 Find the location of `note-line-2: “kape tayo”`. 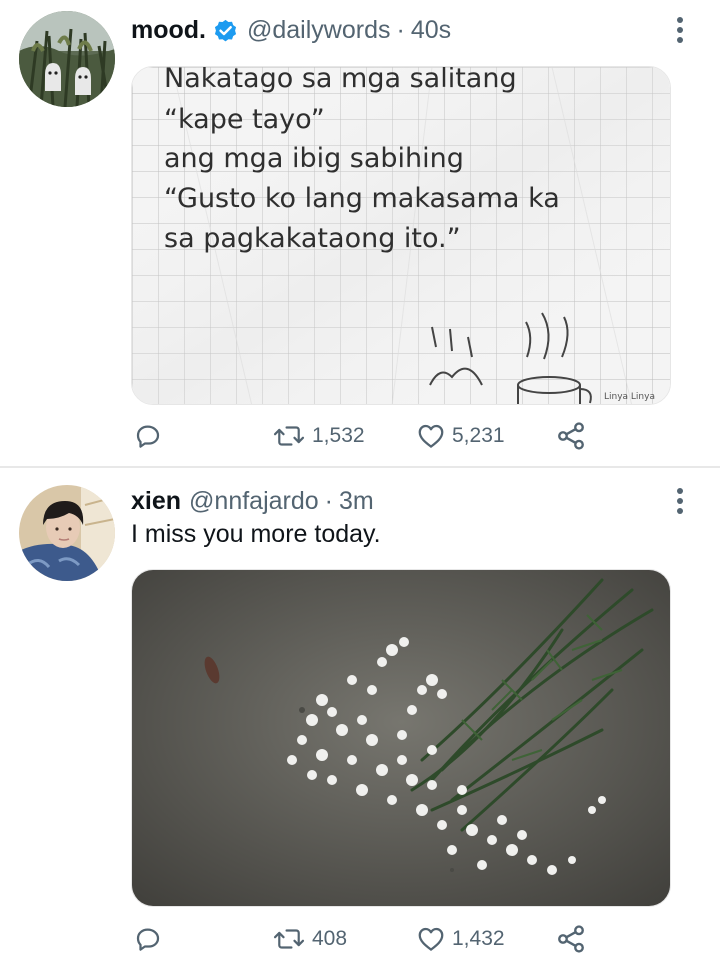

note-line-2: “kape tayo” is located at coordinates (244, 119).